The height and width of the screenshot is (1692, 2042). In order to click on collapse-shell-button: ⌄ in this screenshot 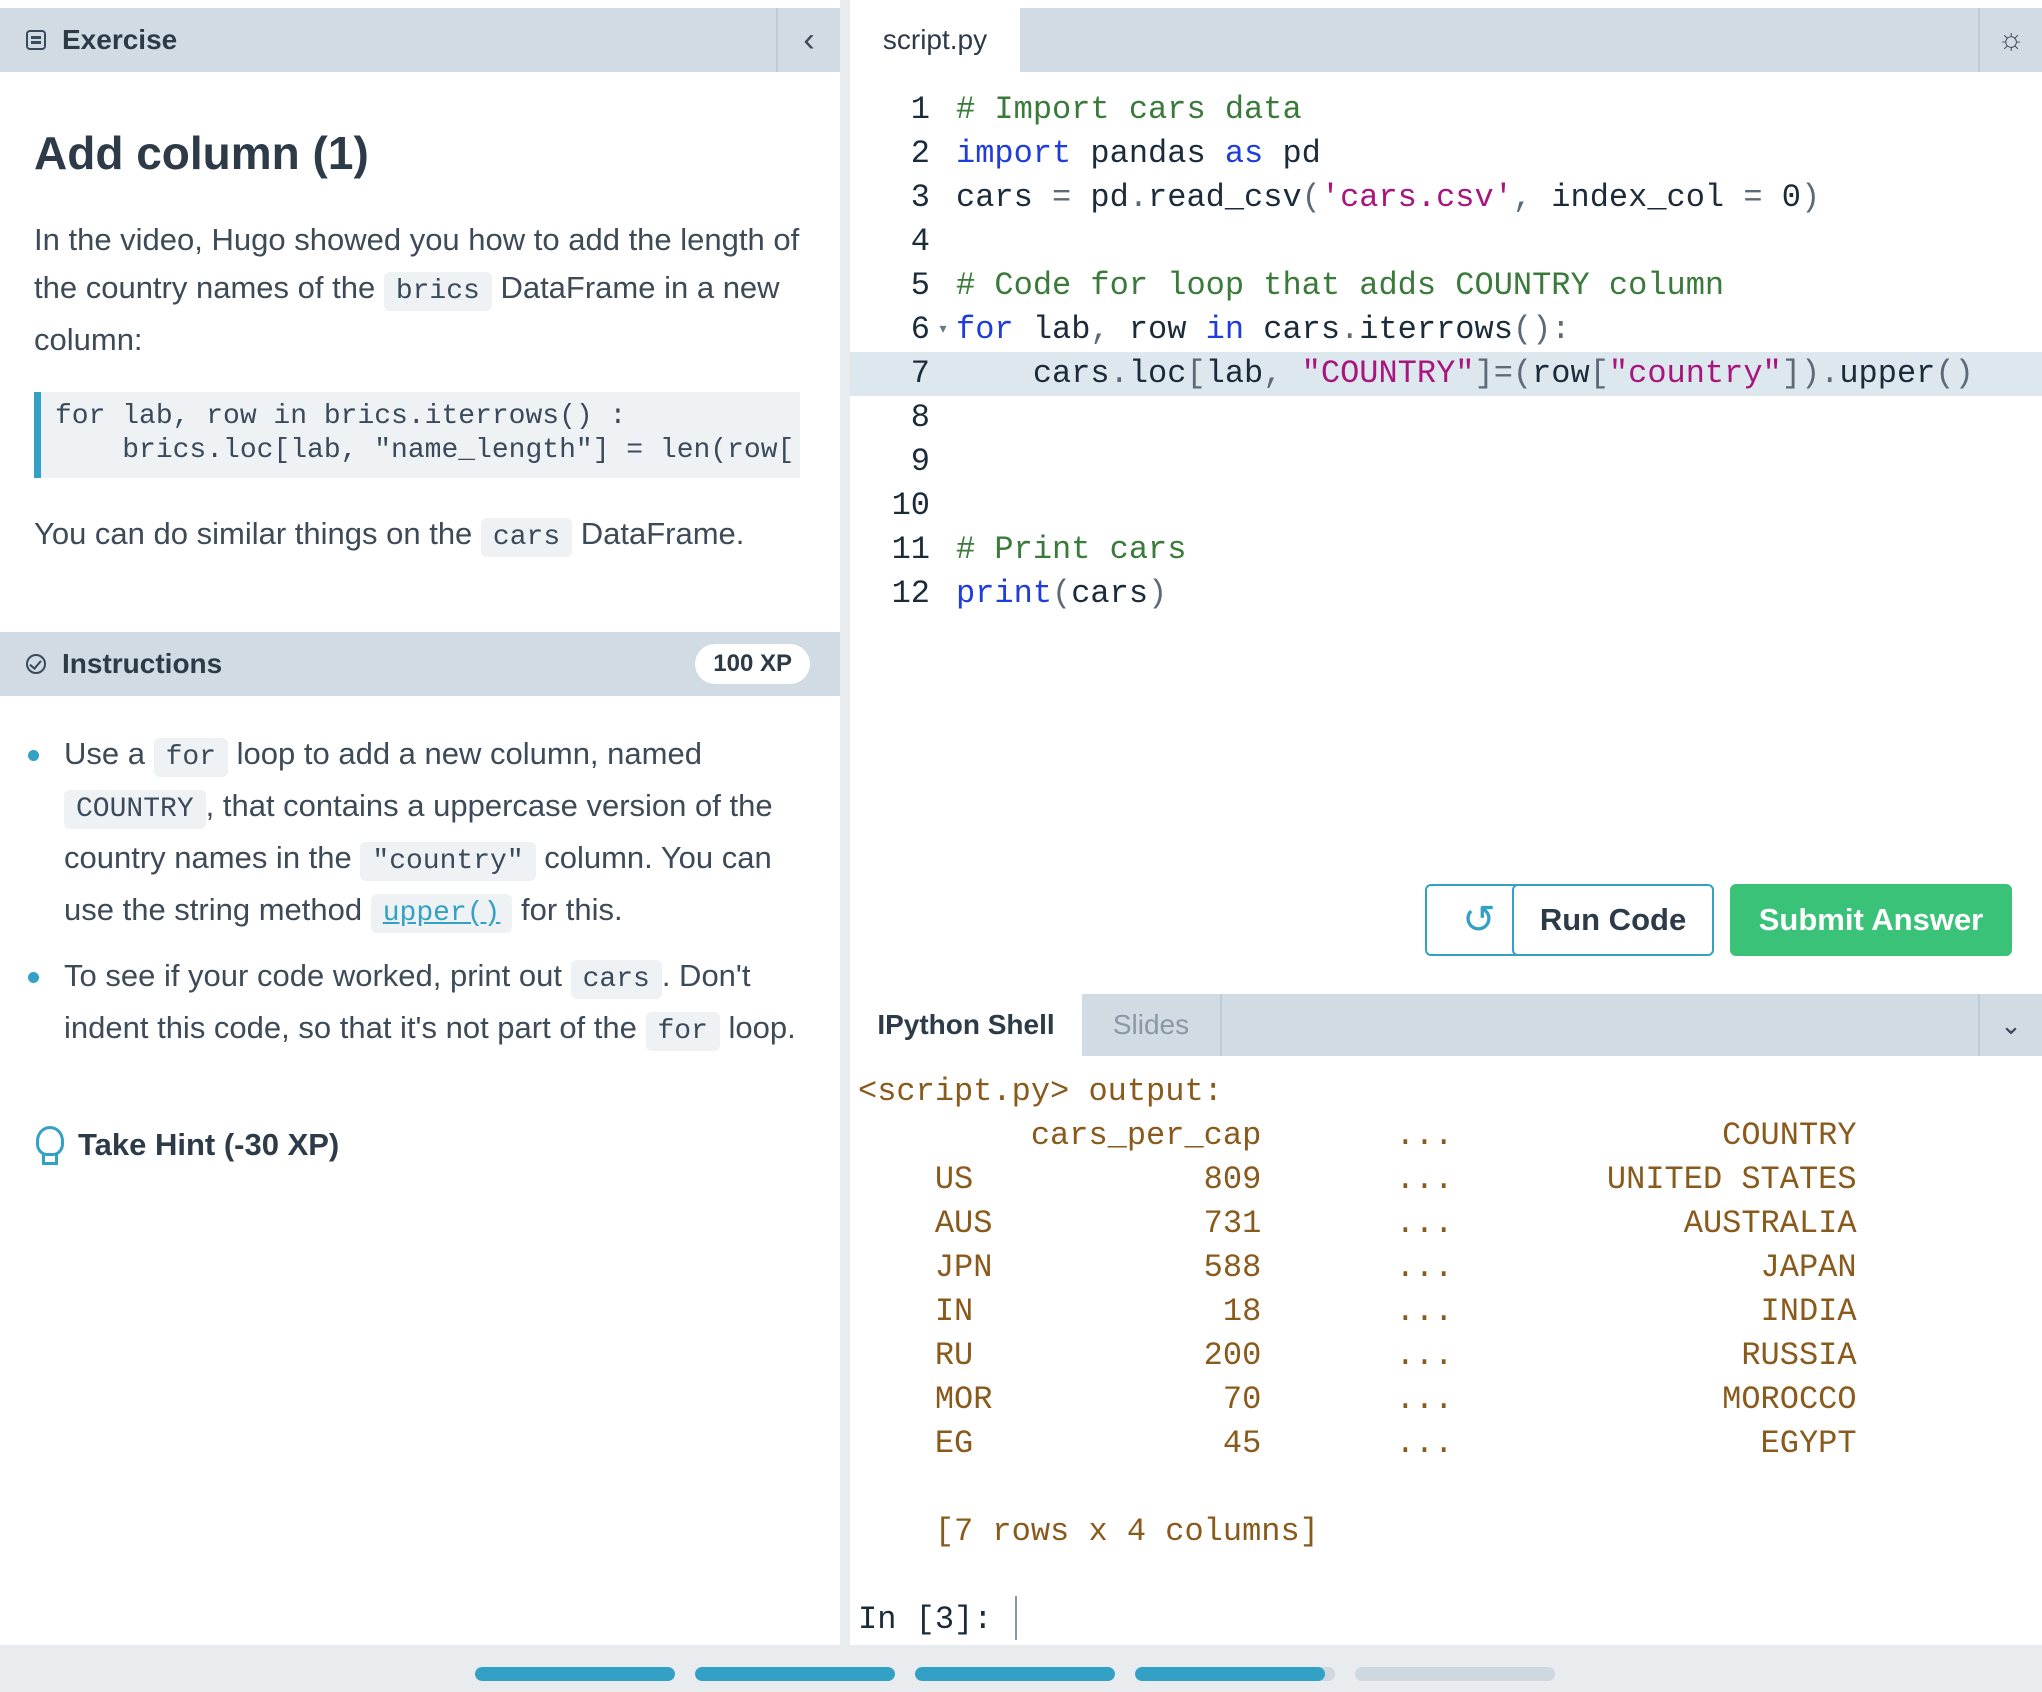, I will do `click(2010, 1025)`.